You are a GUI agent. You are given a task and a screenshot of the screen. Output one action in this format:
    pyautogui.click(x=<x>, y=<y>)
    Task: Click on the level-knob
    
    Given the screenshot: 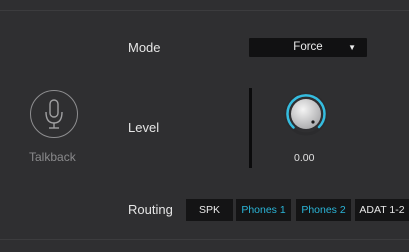 What is the action you would take?
    pyautogui.click(x=306, y=114)
    